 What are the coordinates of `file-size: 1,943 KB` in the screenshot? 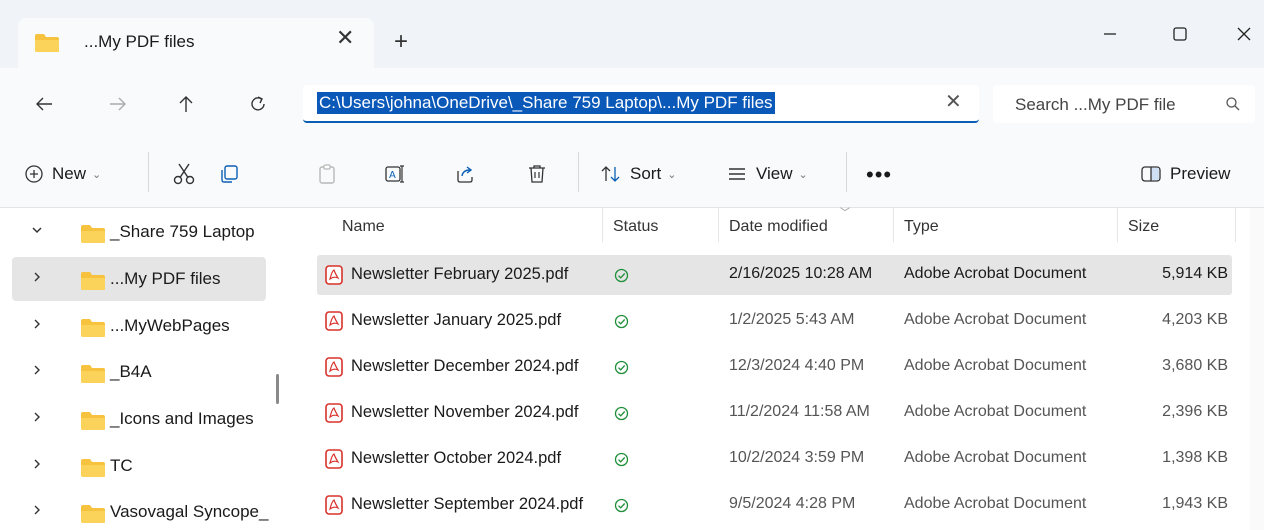 It's located at (1195, 503).